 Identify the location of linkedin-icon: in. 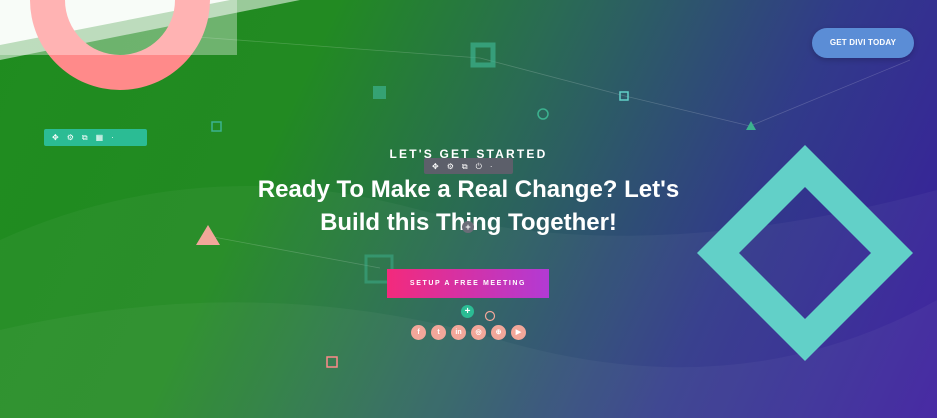
(458, 332).